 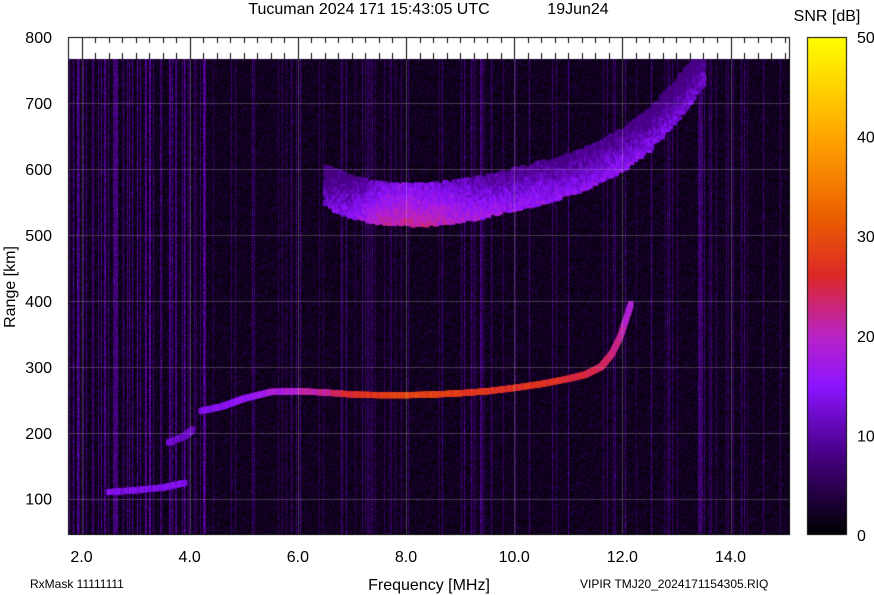 What do you see at coordinates (730, 557) in the screenshot?
I see `x-tick-label: 14.0` at bounding box center [730, 557].